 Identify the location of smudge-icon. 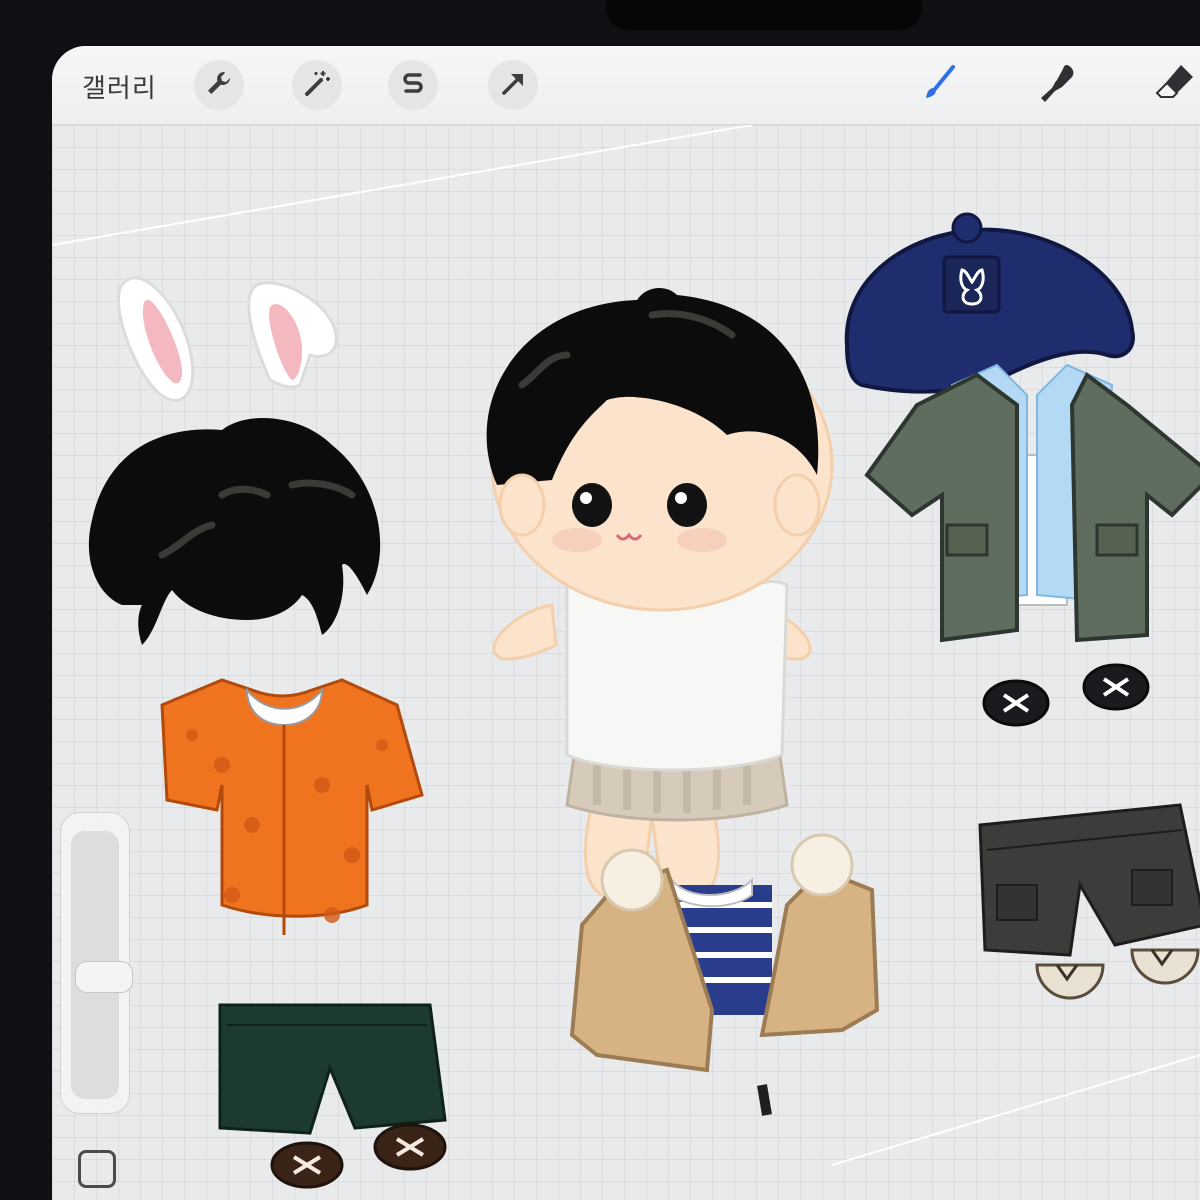
(1059, 85).